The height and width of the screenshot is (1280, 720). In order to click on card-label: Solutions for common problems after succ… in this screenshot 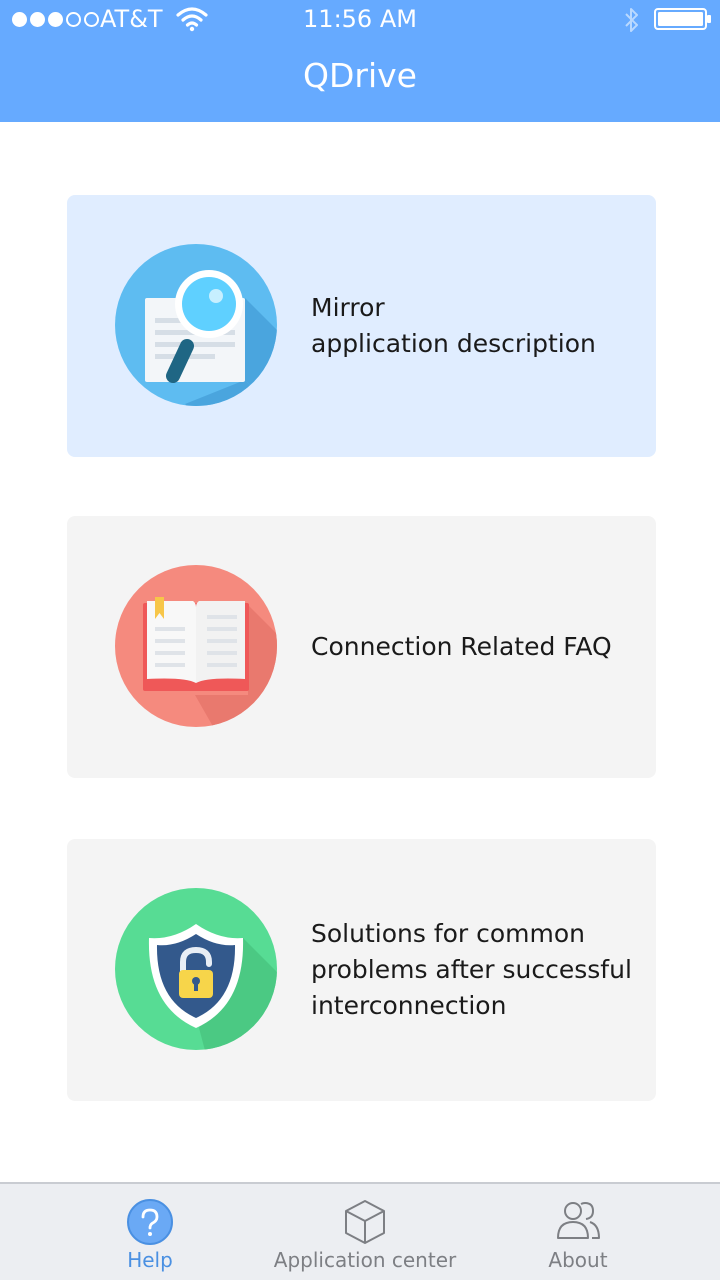, I will do `click(471, 969)`.